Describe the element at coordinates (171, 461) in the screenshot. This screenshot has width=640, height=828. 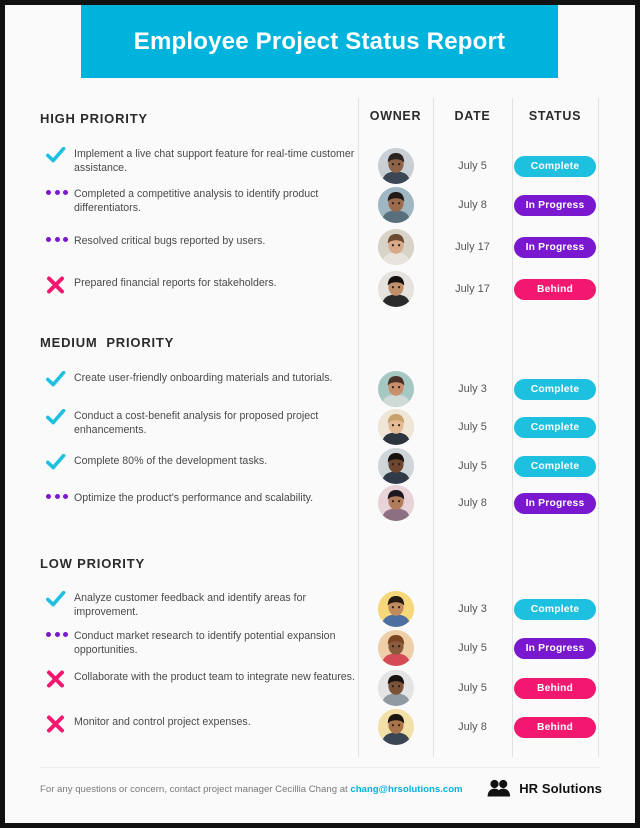
I see `task-description: Complete 80% of the development tasks.` at that location.